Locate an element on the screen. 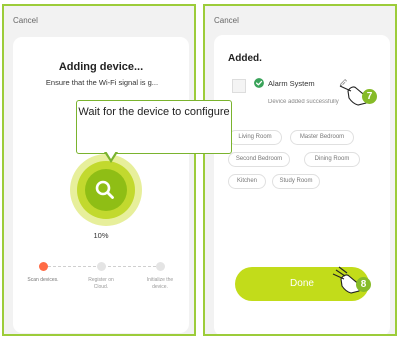 Image resolution: width=398 pixels, height=340 pixels. room-chip-second-bedroom: Second Bedroom is located at coordinates (259, 159).